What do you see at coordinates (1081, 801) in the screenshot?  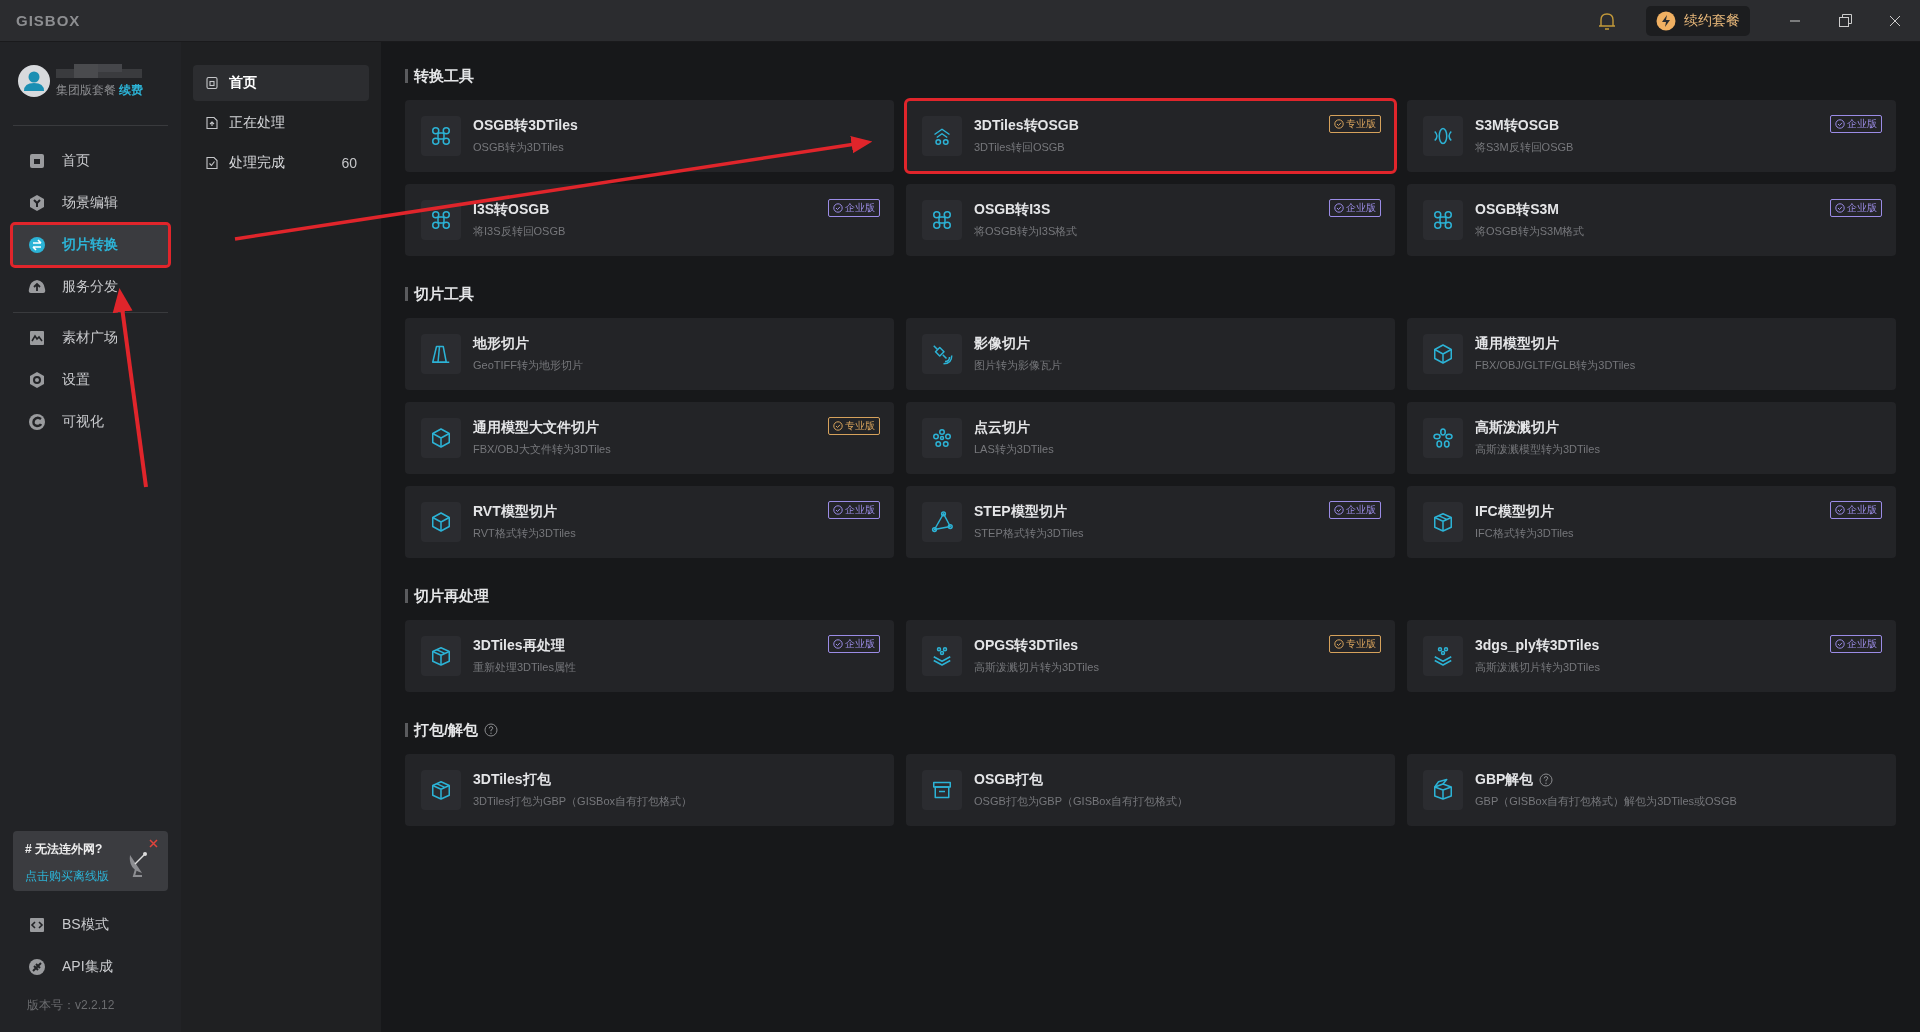 I see `card-description: OSGB打包为GBP（GISBox自有打包格式）` at bounding box center [1081, 801].